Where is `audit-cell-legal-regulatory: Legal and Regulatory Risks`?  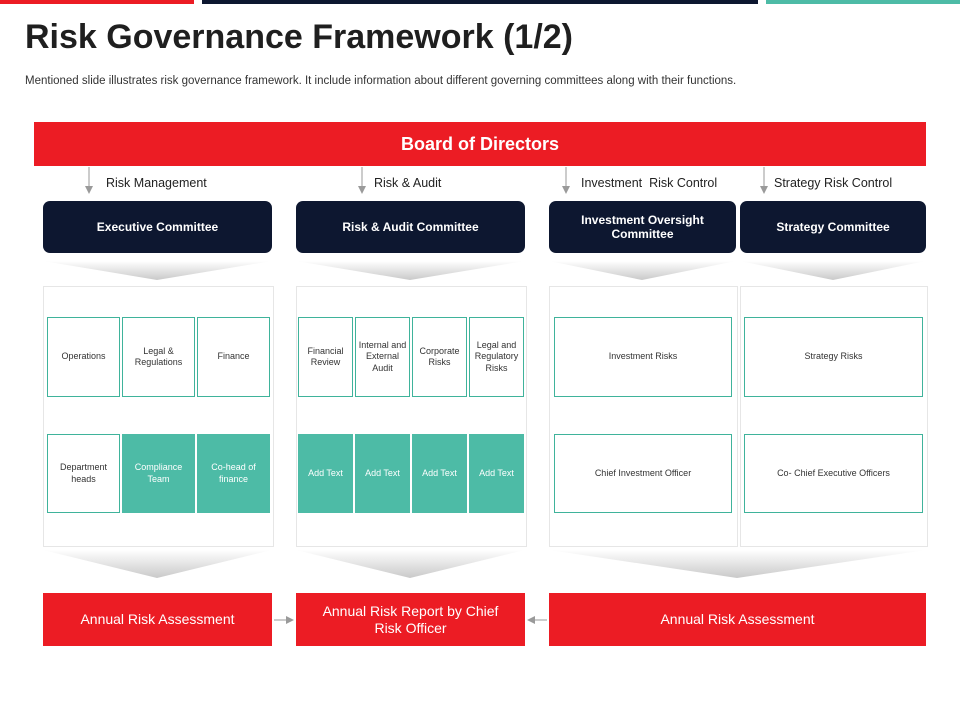 audit-cell-legal-regulatory: Legal and Regulatory Risks is located at coordinates (496, 357).